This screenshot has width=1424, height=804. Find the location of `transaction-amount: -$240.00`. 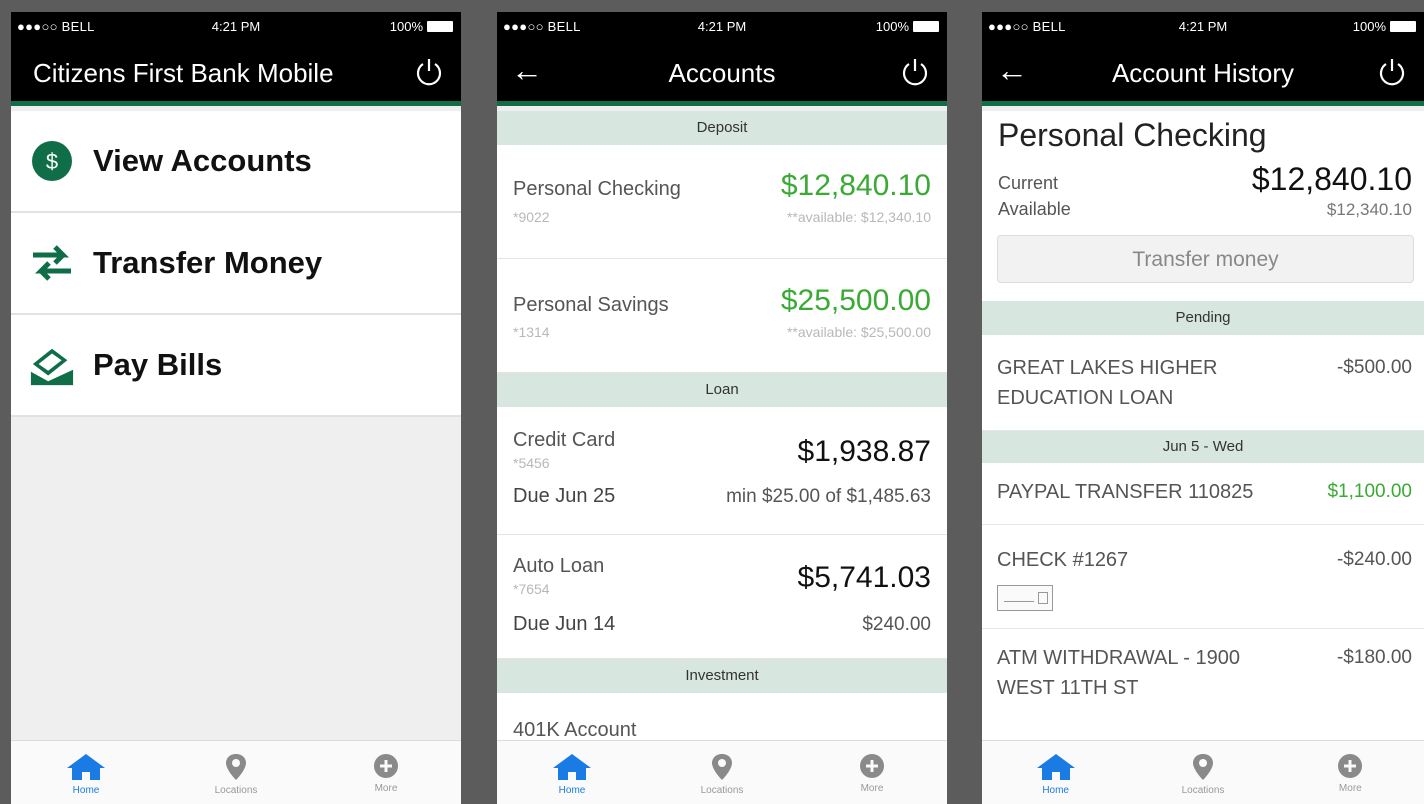

transaction-amount: -$240.00 is located at coordinates (1374, 559).